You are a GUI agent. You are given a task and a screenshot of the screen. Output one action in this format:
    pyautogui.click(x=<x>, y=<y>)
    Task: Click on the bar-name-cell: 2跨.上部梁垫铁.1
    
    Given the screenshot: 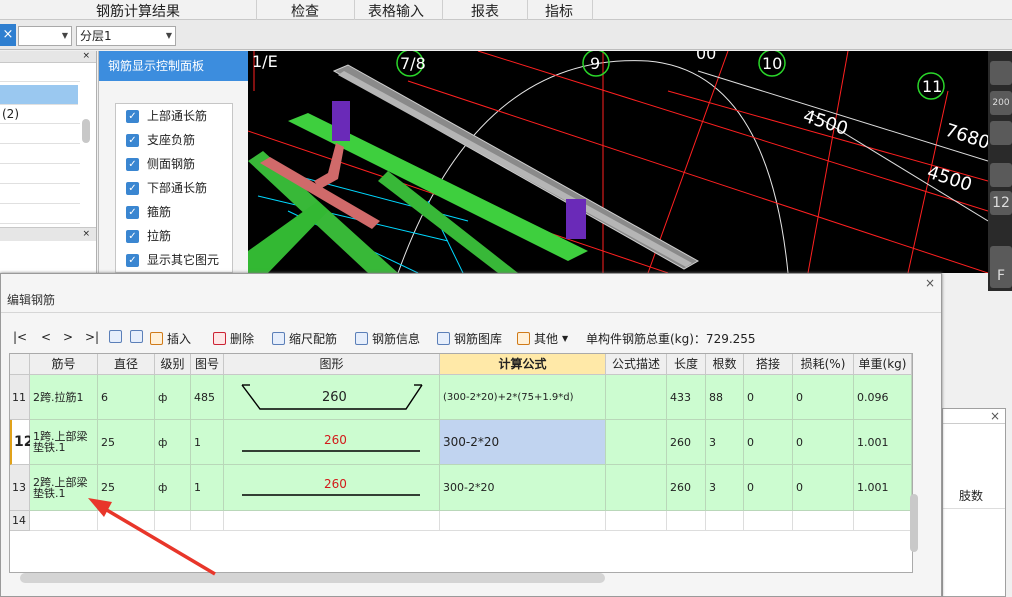 What is the action you would take?
    pyautogui.click(x=64, y=488)
    